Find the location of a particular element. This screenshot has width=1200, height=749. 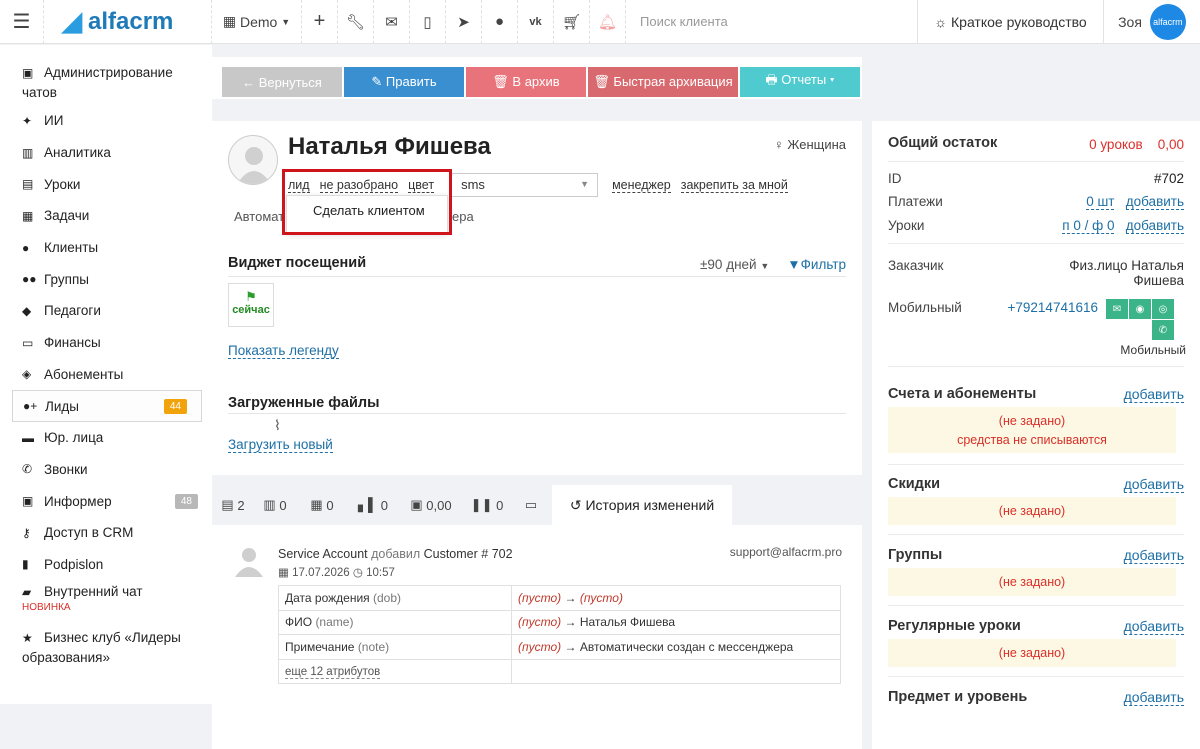

avatar is located at coordinates (253, 160).